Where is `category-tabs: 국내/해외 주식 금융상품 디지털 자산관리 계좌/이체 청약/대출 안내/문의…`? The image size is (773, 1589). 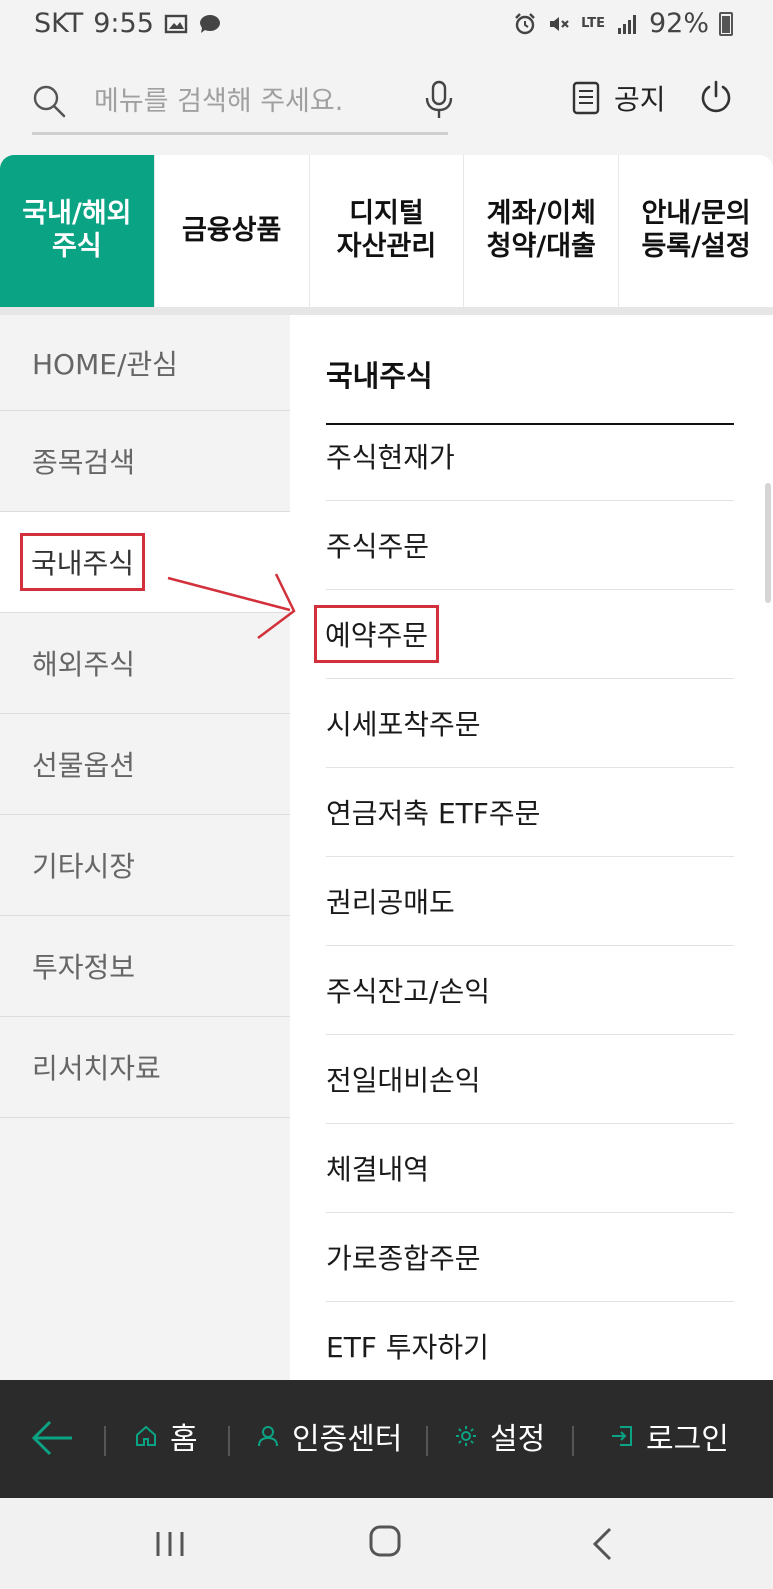 category-tabs: 국내/해외 주식 금융상품 디지털 자산관리 계좌/이체 청약/대출 안내/문의… is located at coordinates (386, 235).